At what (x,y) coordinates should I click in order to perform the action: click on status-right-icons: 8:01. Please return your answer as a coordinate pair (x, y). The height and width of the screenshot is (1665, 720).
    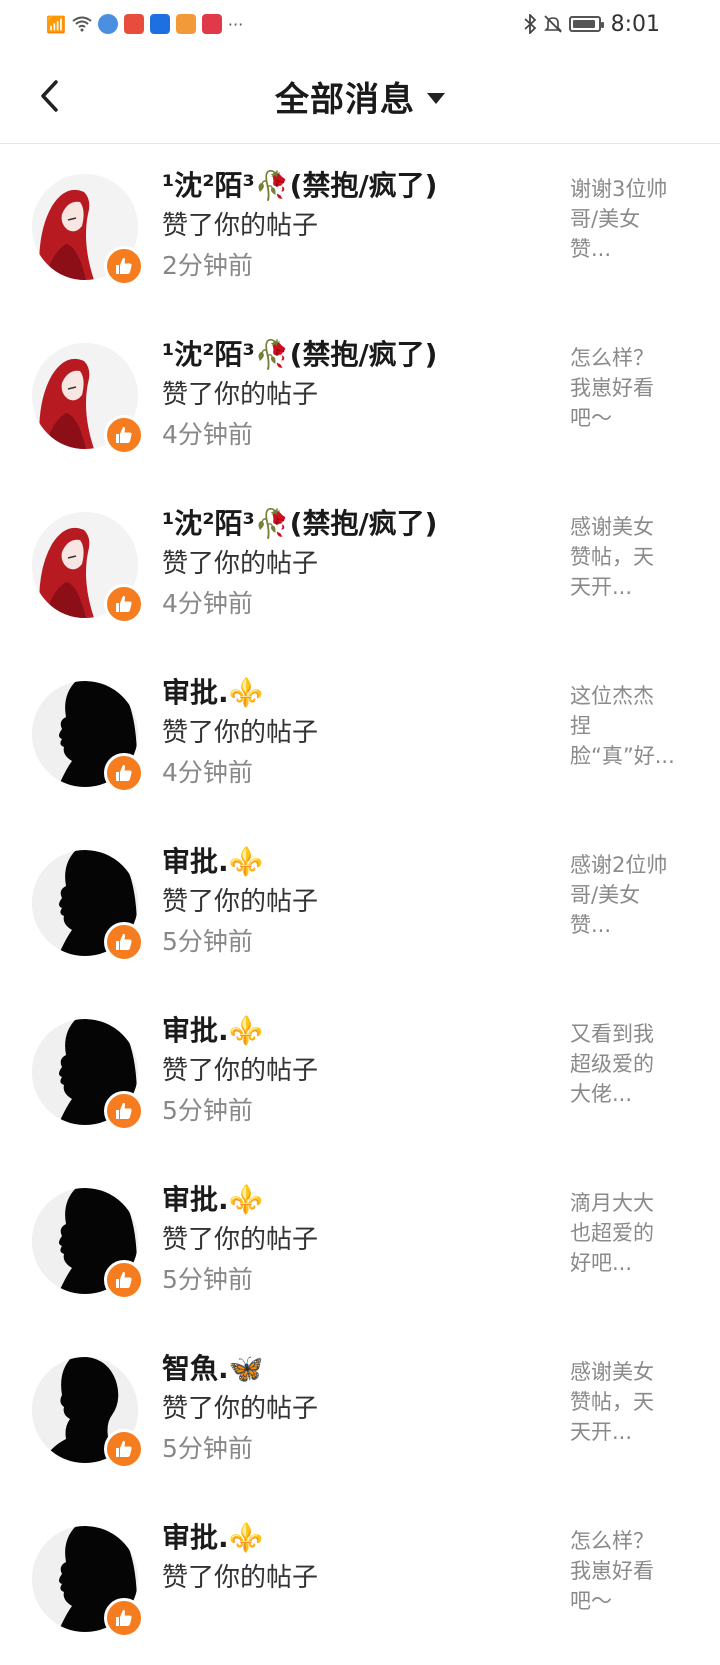
    Looking at the image, I should click on (591, 24).